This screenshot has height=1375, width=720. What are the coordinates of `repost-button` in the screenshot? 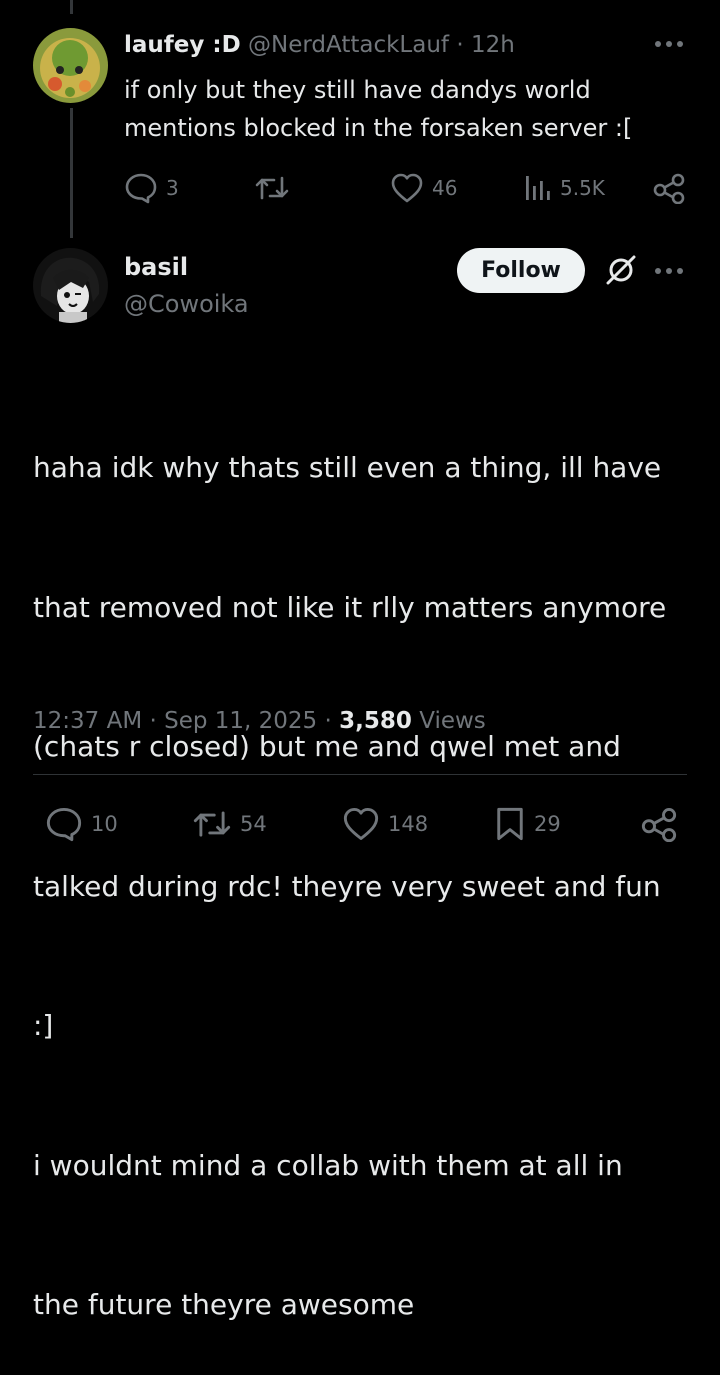 It's located at (272, 188).